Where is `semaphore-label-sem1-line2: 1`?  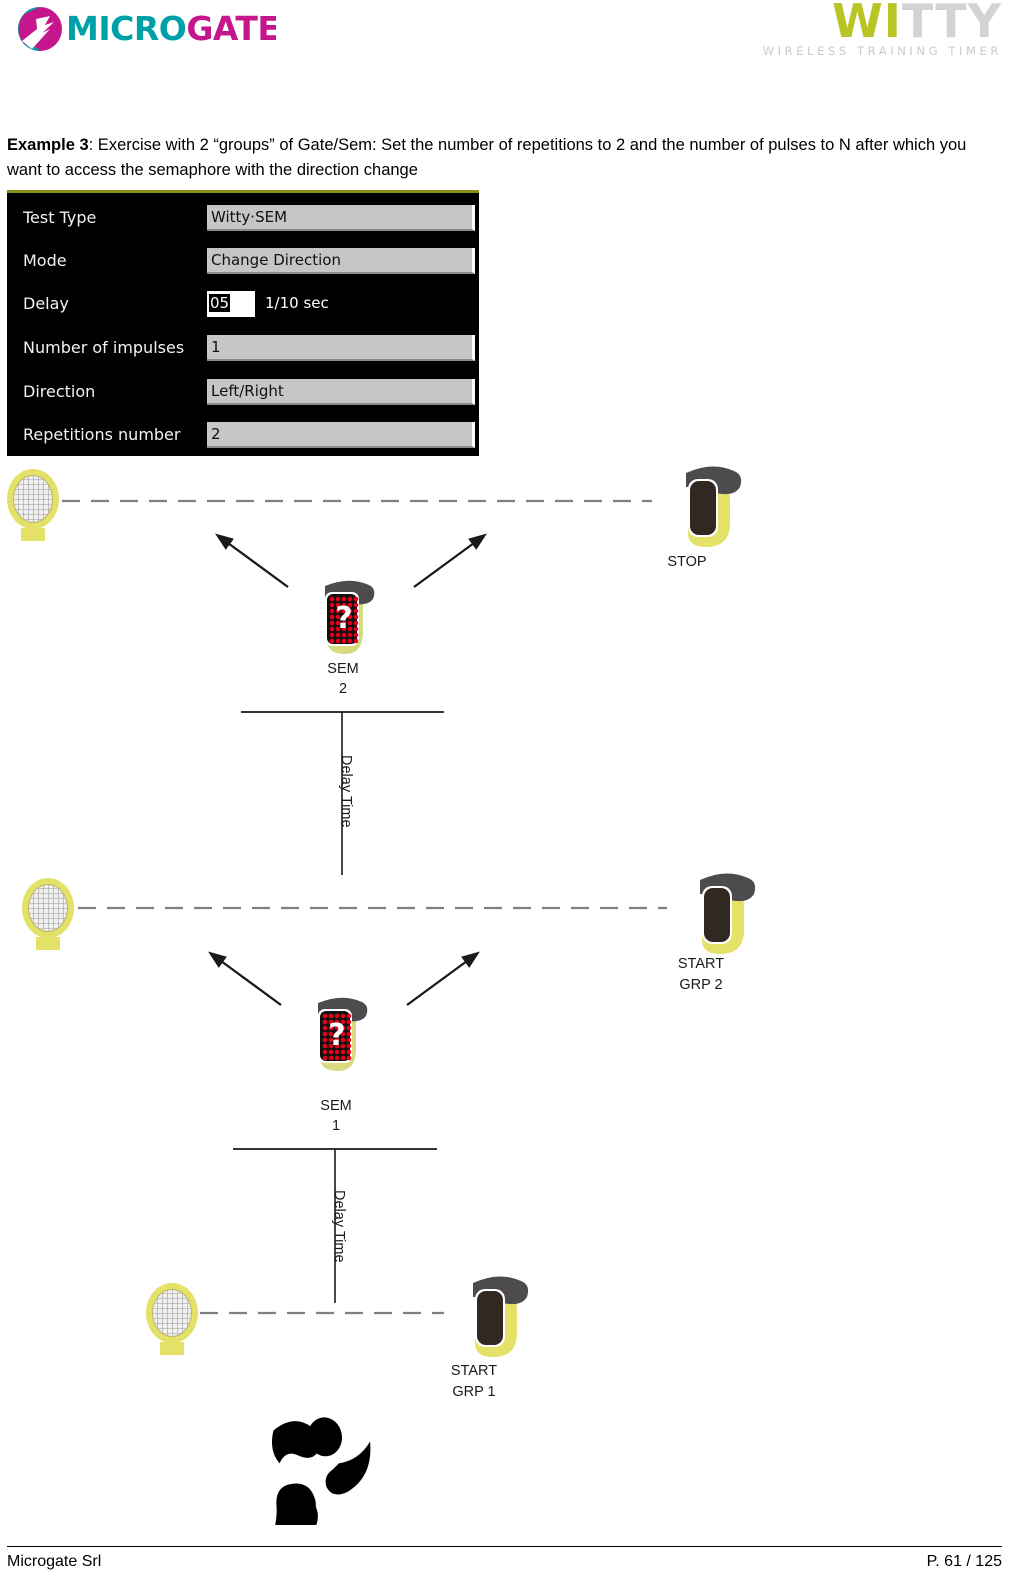 semaphore-label-sem1-line2: 1 is located at coordinates (336, 1126).